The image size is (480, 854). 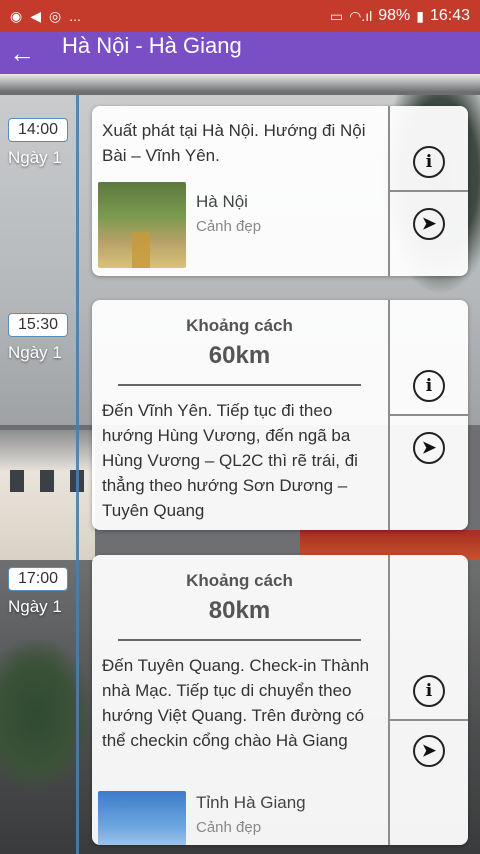 I want to click on time-badge: 17:00, so click(x=38, y=579).